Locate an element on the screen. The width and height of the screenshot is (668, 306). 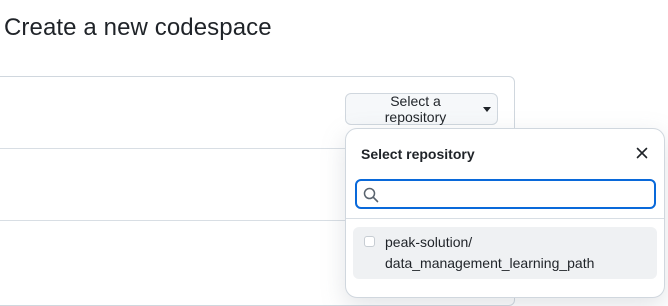
close-button is located at coordinates (642, 153).